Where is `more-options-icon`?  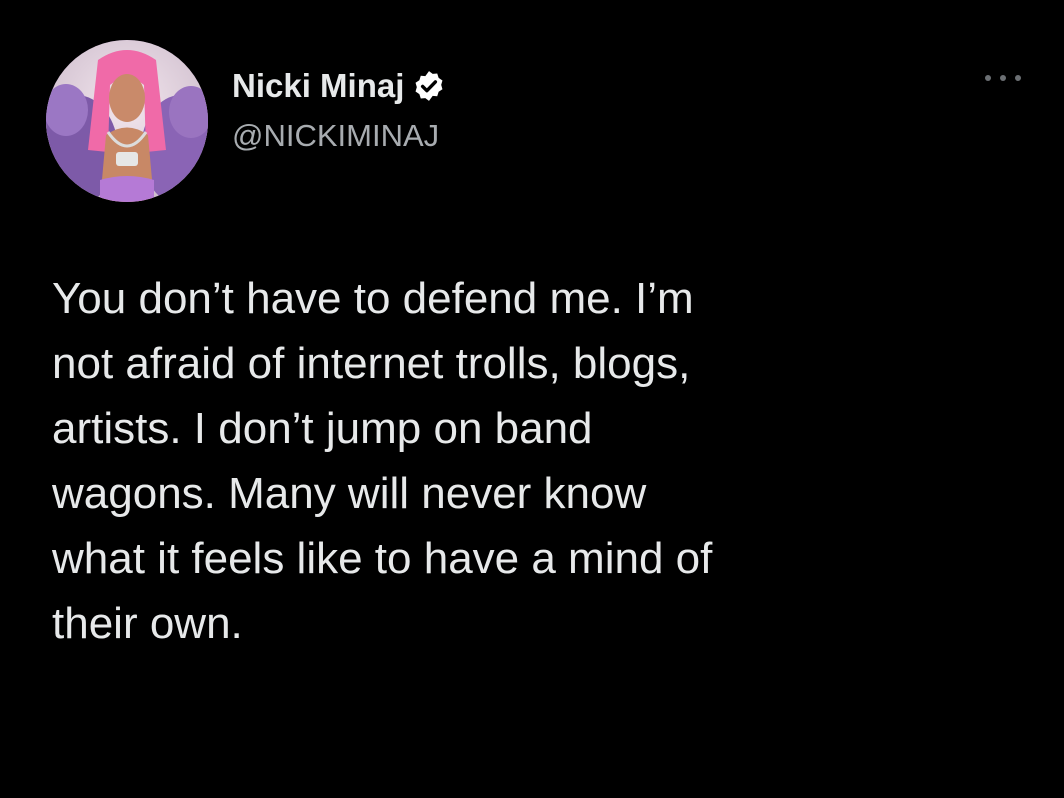
more-options-icon is located at coordinates (1003, 78).